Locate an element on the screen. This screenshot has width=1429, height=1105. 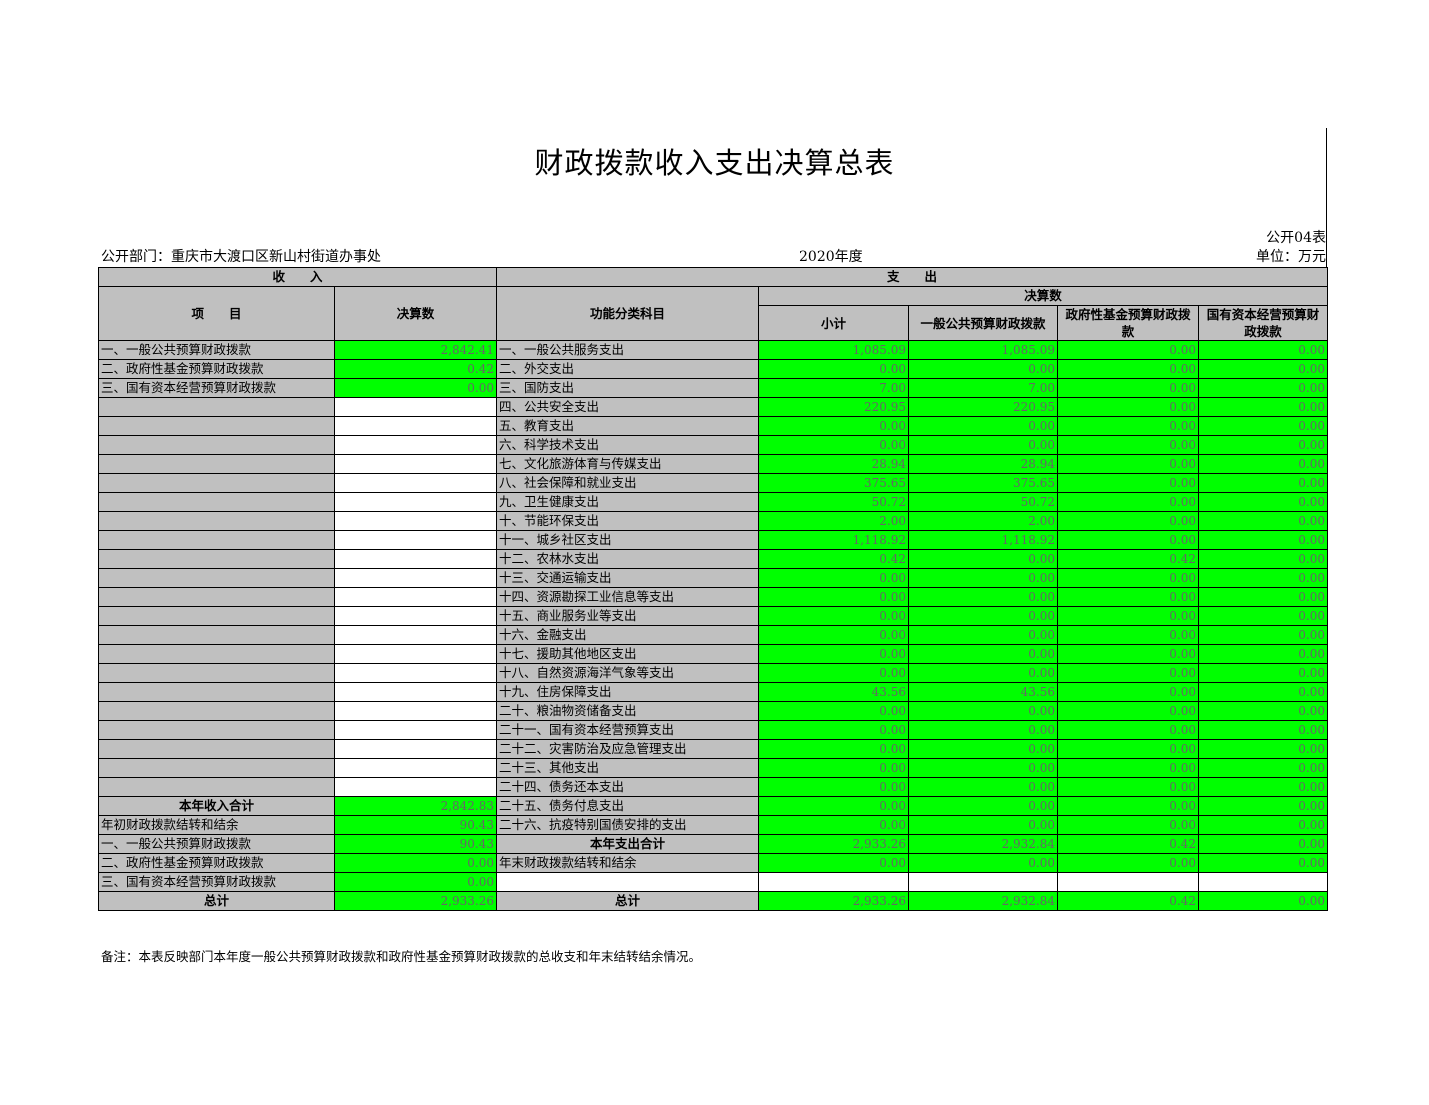
final-amount-header: 决算数 is located at coordinates (1043, 296).